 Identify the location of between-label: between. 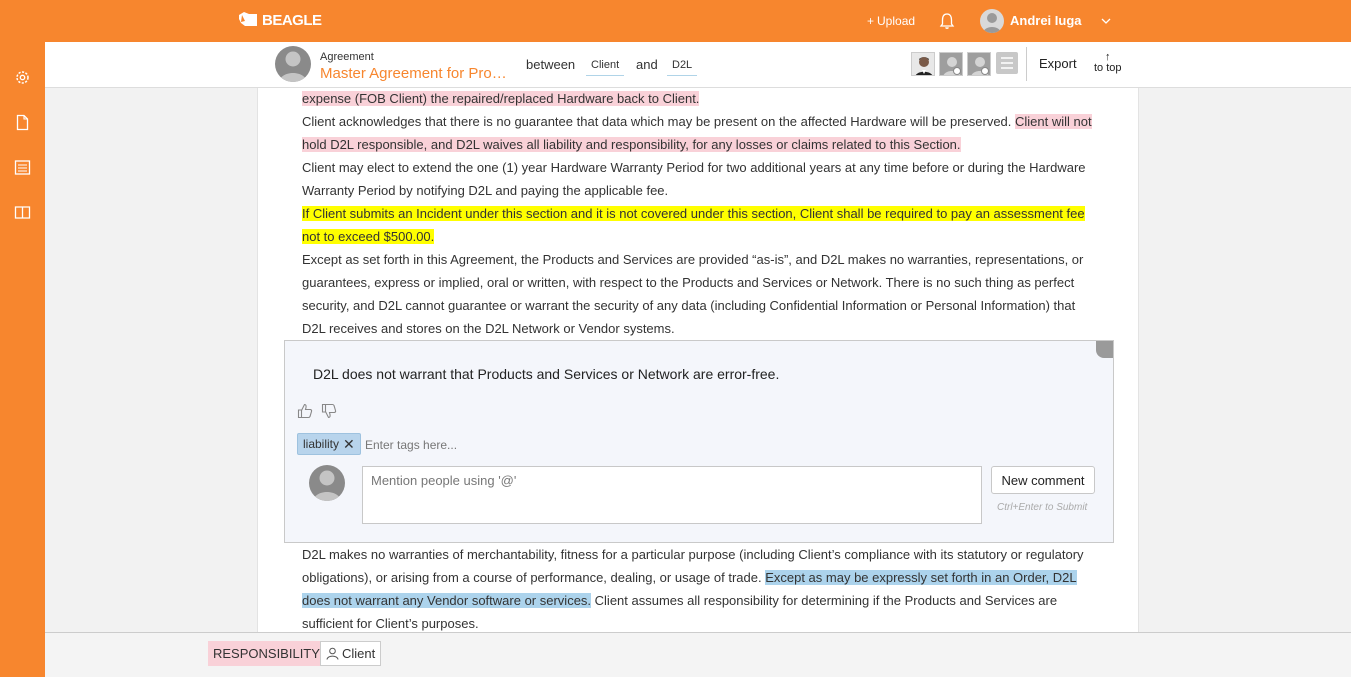
(551, 64).